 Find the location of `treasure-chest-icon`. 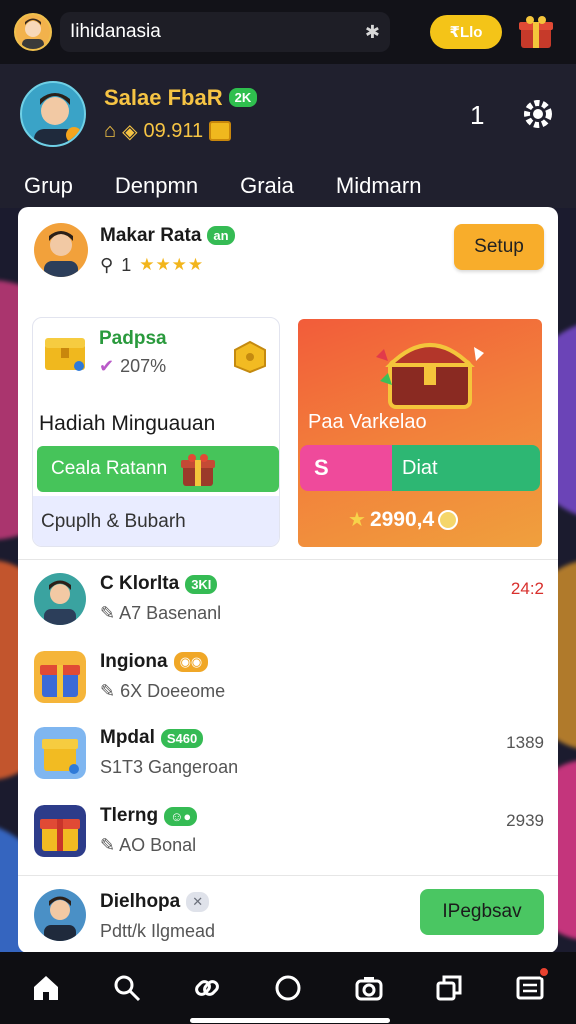

treasure-chest-icon is located at coordinates (430, 369).